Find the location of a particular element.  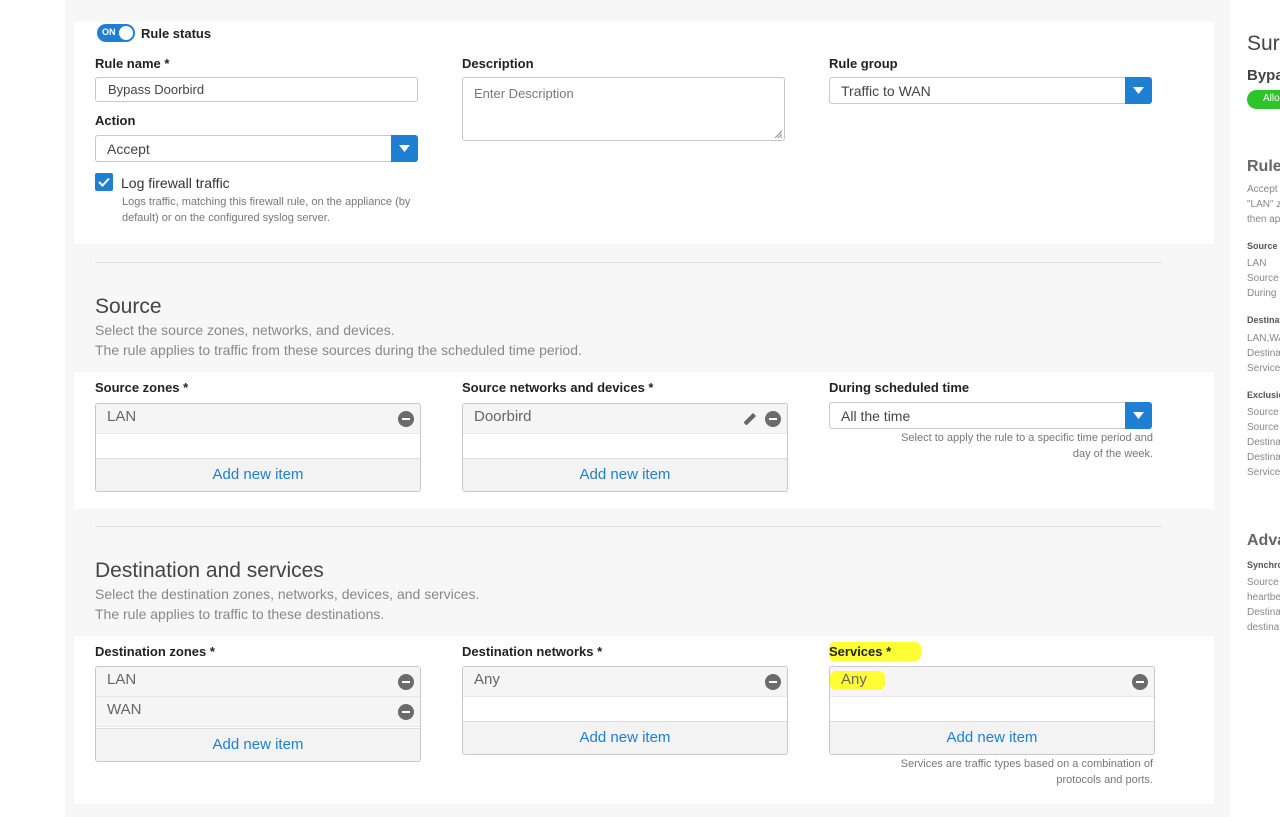

summary-exclusion-line: Service is located at coordinates (1263, 472).